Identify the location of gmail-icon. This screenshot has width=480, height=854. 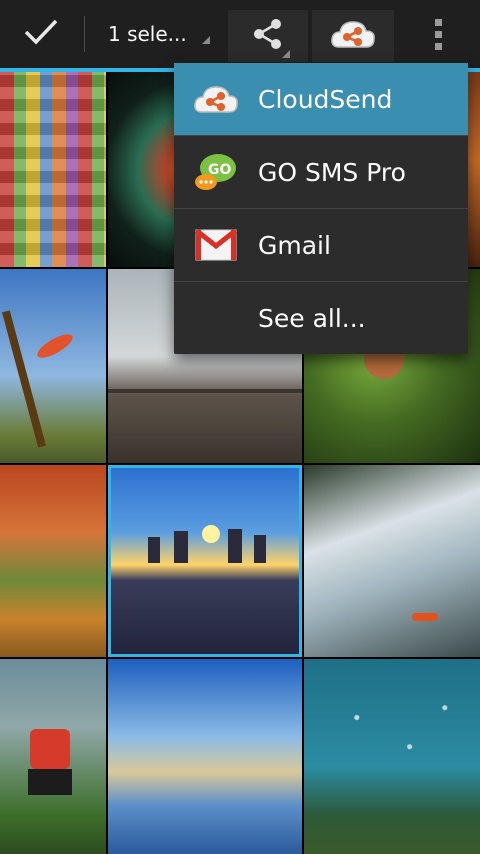
(216, 245).